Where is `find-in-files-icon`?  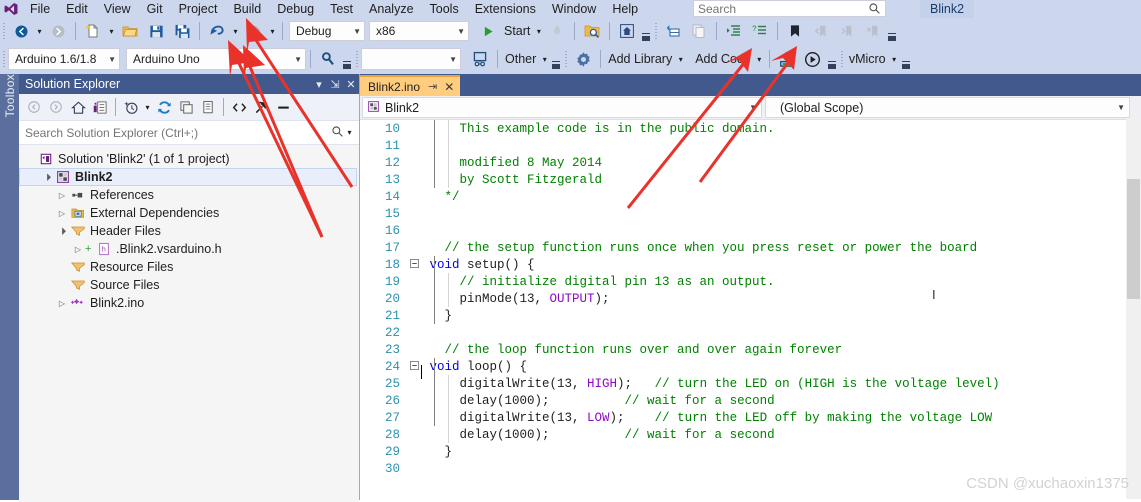
find-in-files-icon is located at coordinates (592, 31).